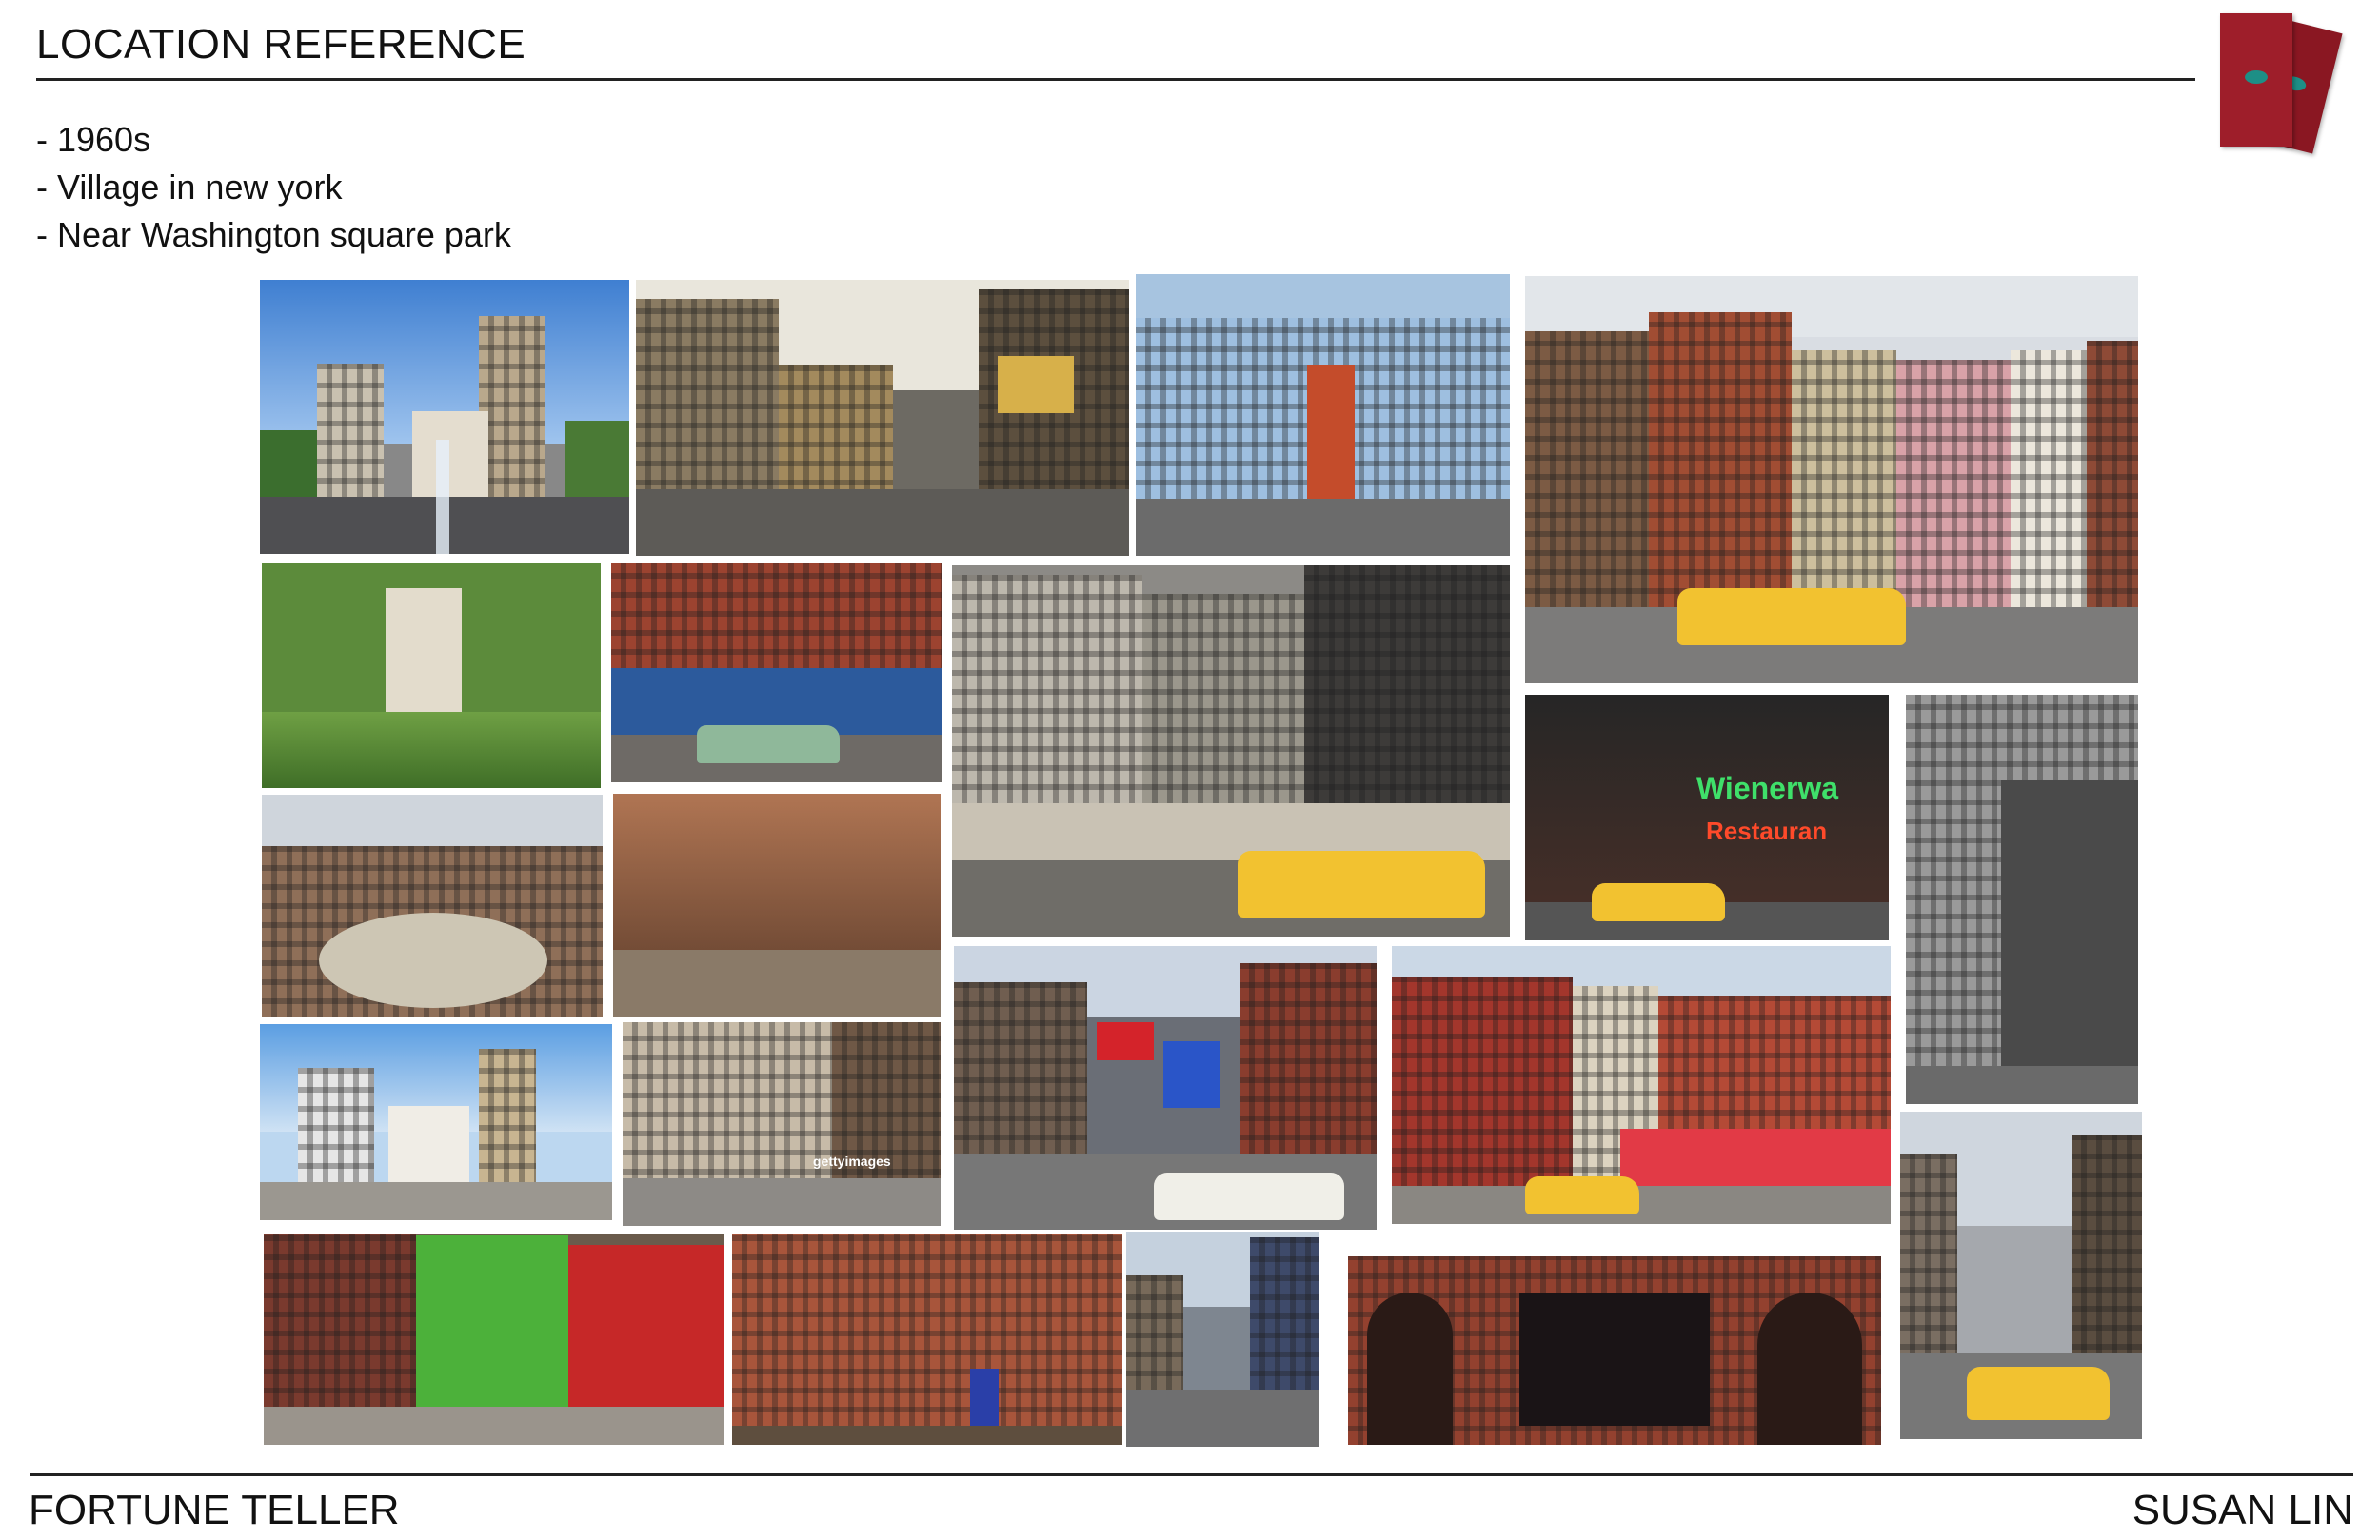 This screenshot has width=2380, height=1540. What do you see at coordinates (93, 139) in the screenshot?
I see `note-era: - 1960s` at bounding box center [93, 139].